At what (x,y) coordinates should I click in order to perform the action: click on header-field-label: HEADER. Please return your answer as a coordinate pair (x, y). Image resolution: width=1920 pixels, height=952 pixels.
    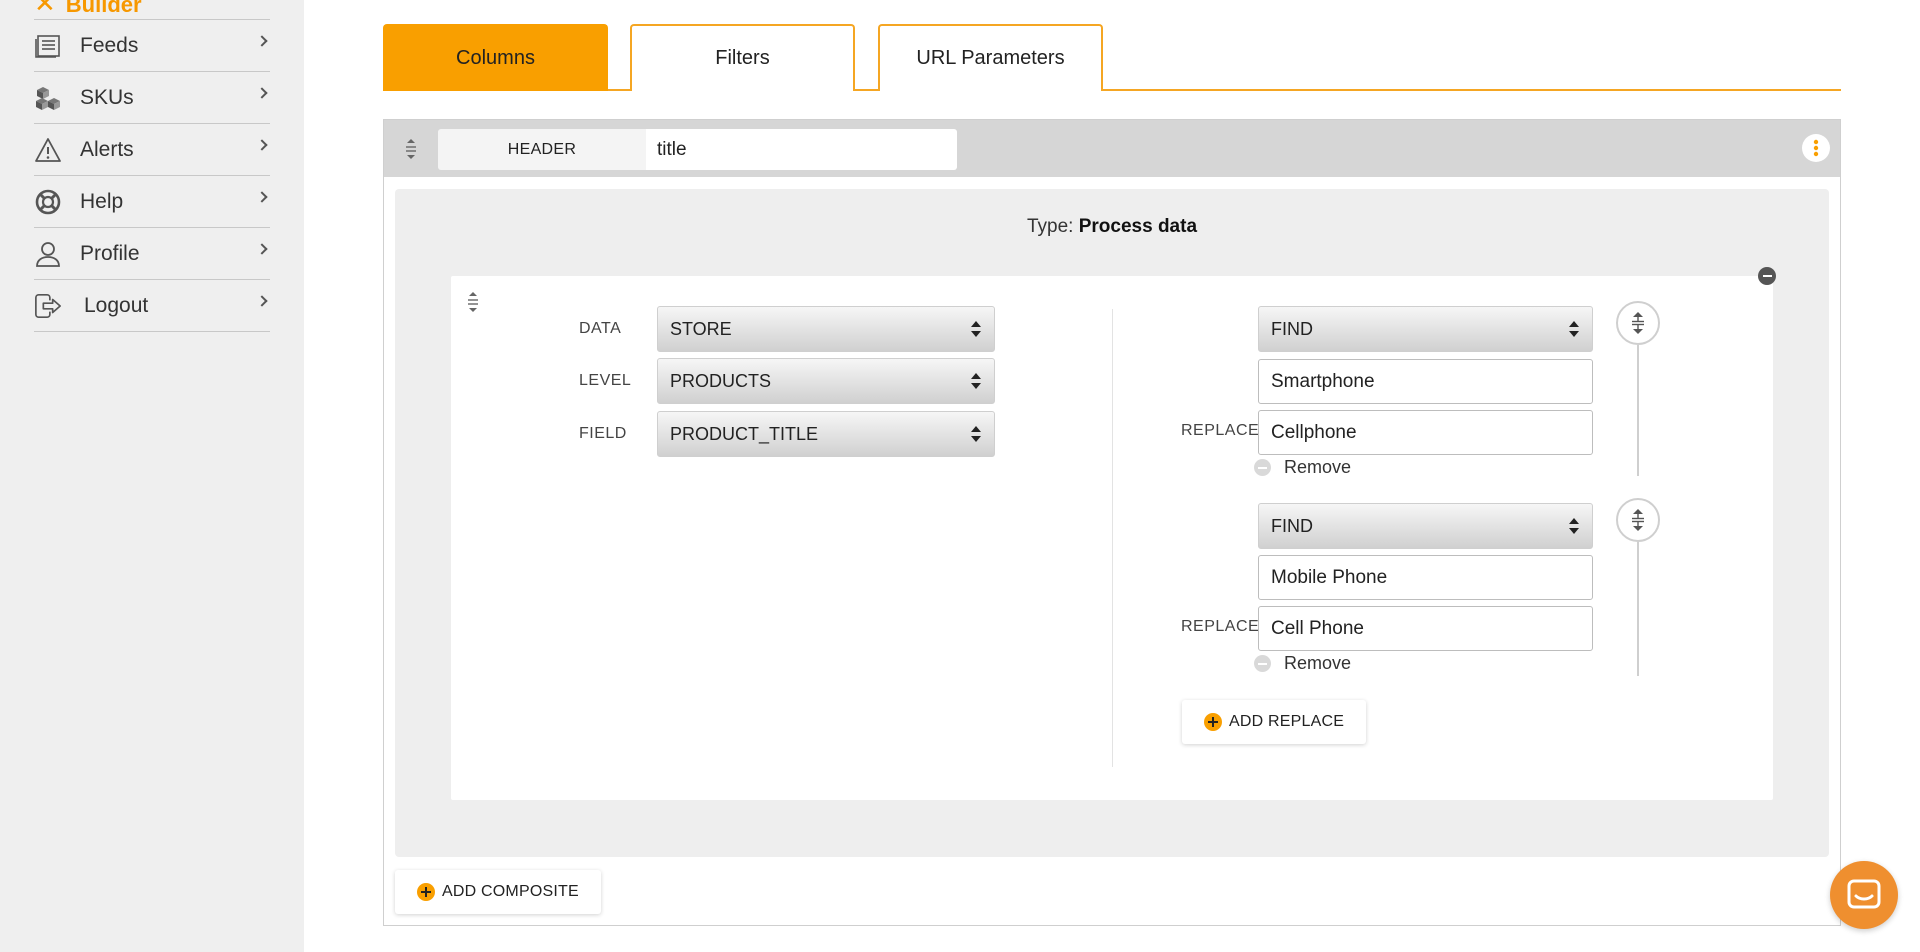
    Looking at the image, I should click on (542, 149).